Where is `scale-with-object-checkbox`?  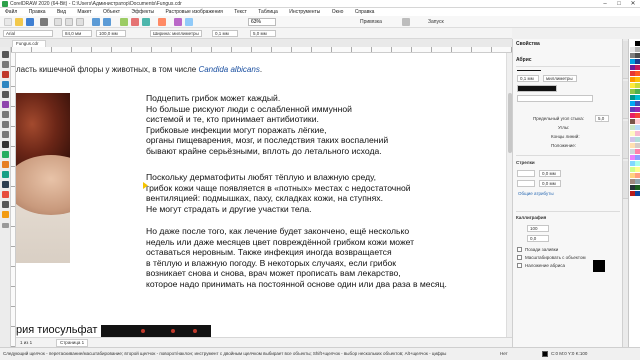
scale-with-object-checkbox is located at coordinates (519, 257).